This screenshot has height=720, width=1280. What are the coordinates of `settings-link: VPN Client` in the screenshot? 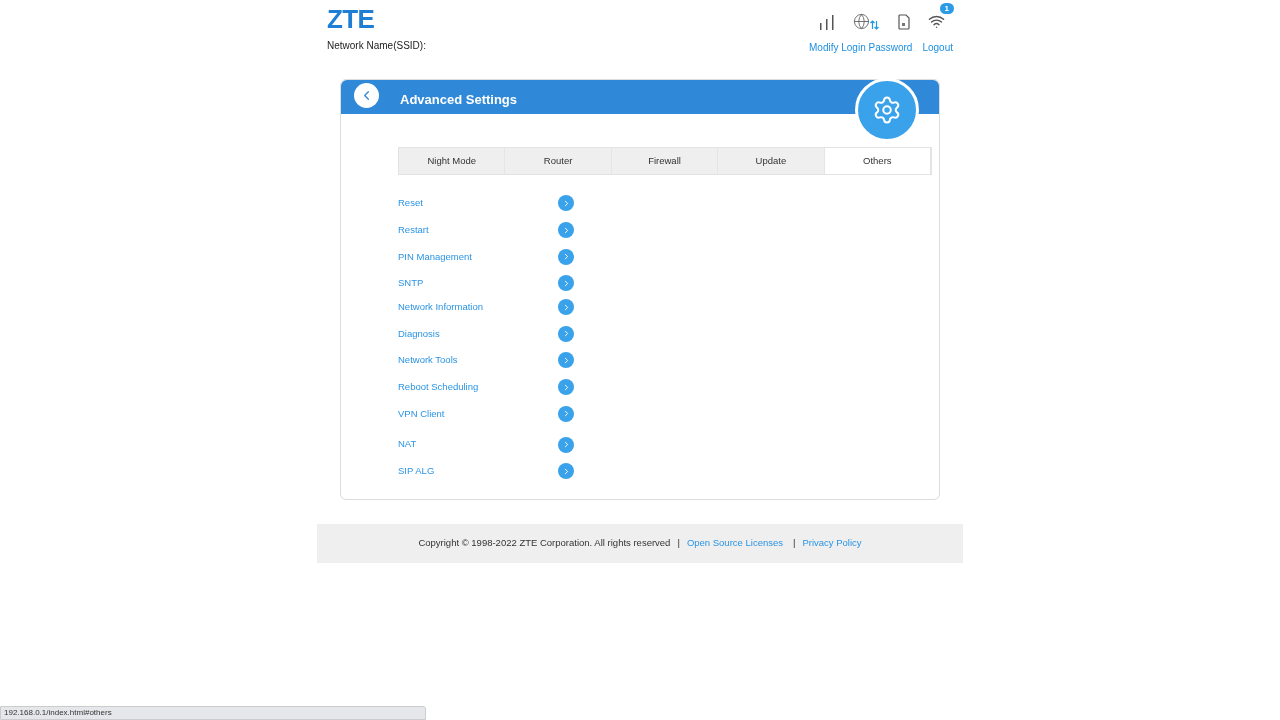 It's located at (421, 413).